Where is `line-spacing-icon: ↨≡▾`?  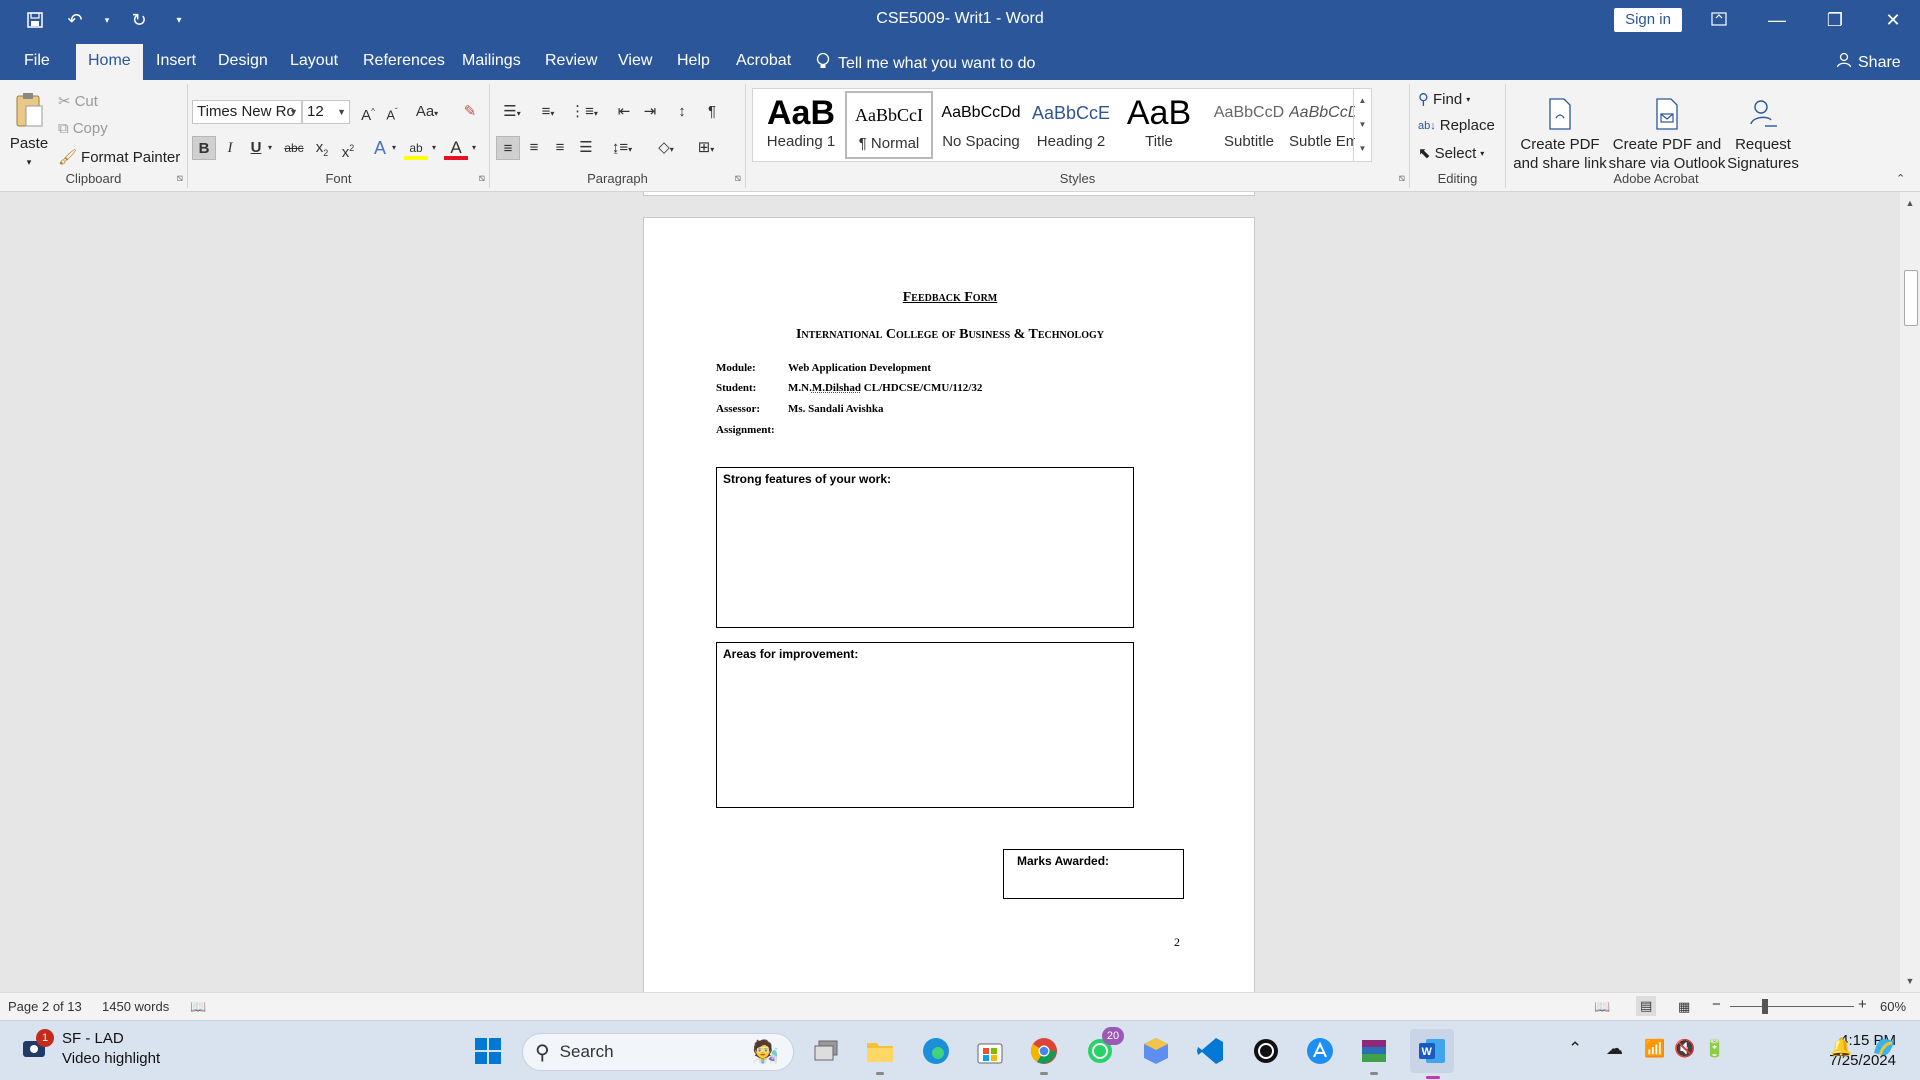 line-spacing-icon: ↨≡▾ is located at coordinates (622, 148).